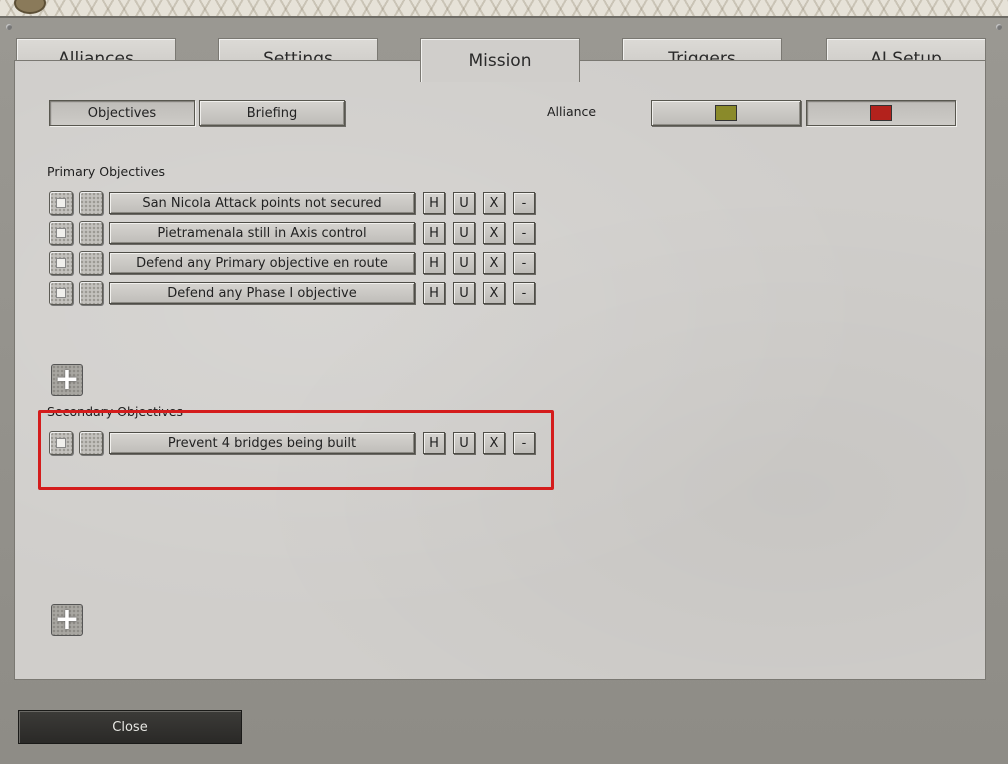  What do you see at coordinates (262, 293) in the screenshot?
I see `objective-name-button: Defend any Phase I objective` at bounding box center [262, 293].